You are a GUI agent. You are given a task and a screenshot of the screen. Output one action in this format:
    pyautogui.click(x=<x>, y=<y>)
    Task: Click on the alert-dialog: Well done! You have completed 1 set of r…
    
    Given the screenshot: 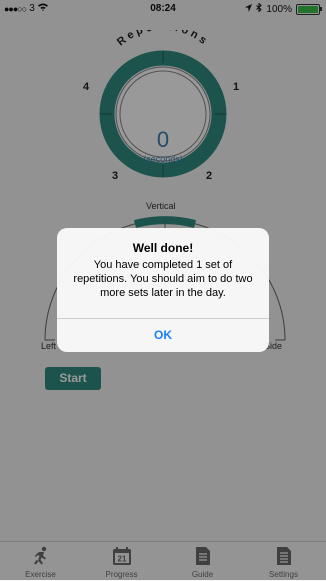 What is the action you would take?
    pyautogui.click(x=163, y=290)
    